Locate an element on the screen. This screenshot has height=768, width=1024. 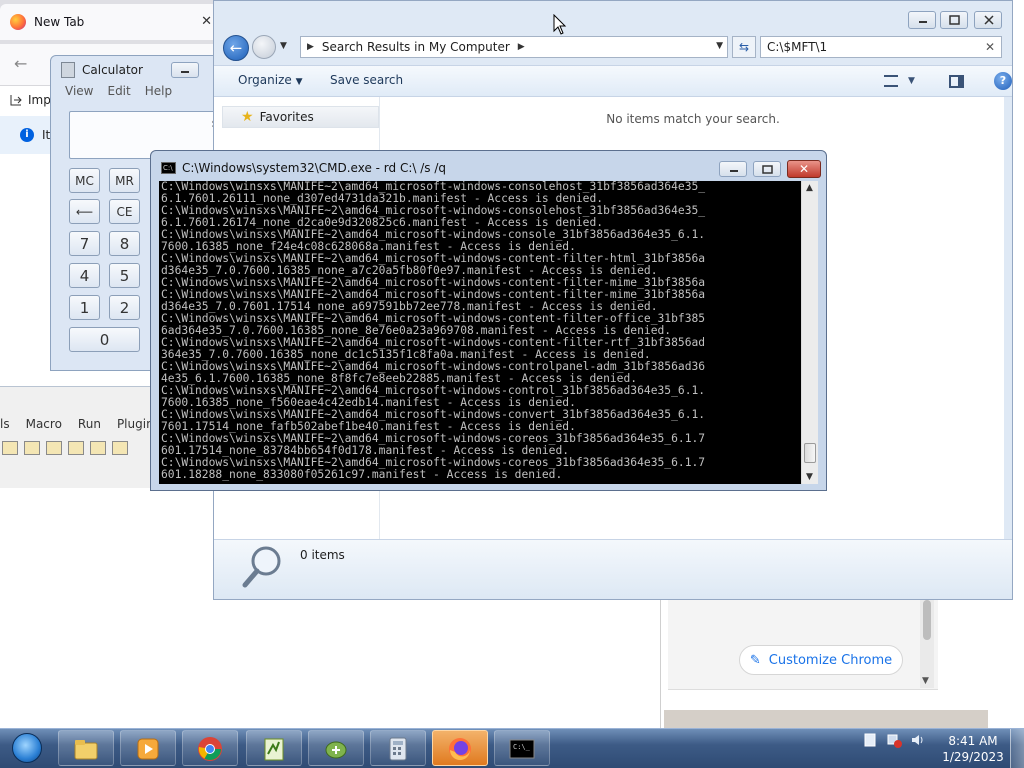
svg-text: C:\_ is located at coordinates (522, 747).